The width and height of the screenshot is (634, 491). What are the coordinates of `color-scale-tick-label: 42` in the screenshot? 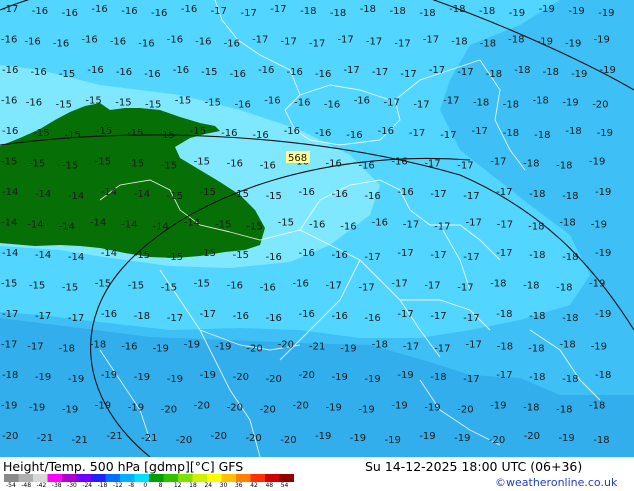 It's located at (254, 485).